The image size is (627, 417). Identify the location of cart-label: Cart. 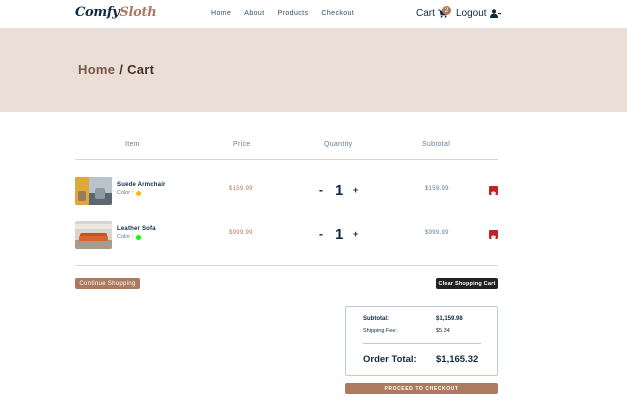
(425, 13).